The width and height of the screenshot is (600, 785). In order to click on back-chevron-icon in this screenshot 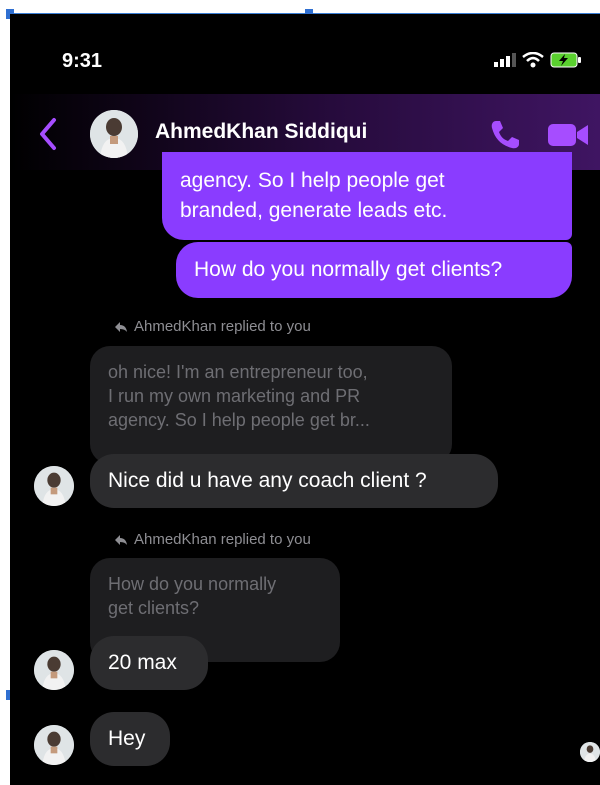, I will do `click(48, 134)`.